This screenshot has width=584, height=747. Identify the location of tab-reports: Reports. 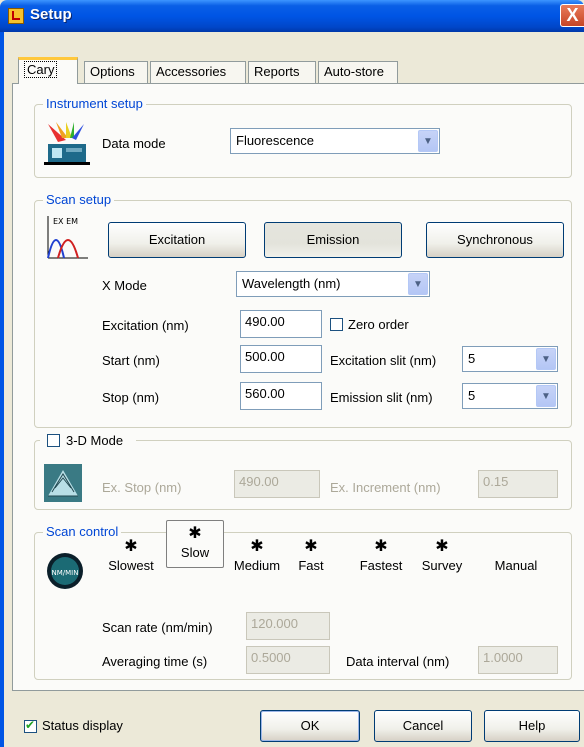
(282, 72).